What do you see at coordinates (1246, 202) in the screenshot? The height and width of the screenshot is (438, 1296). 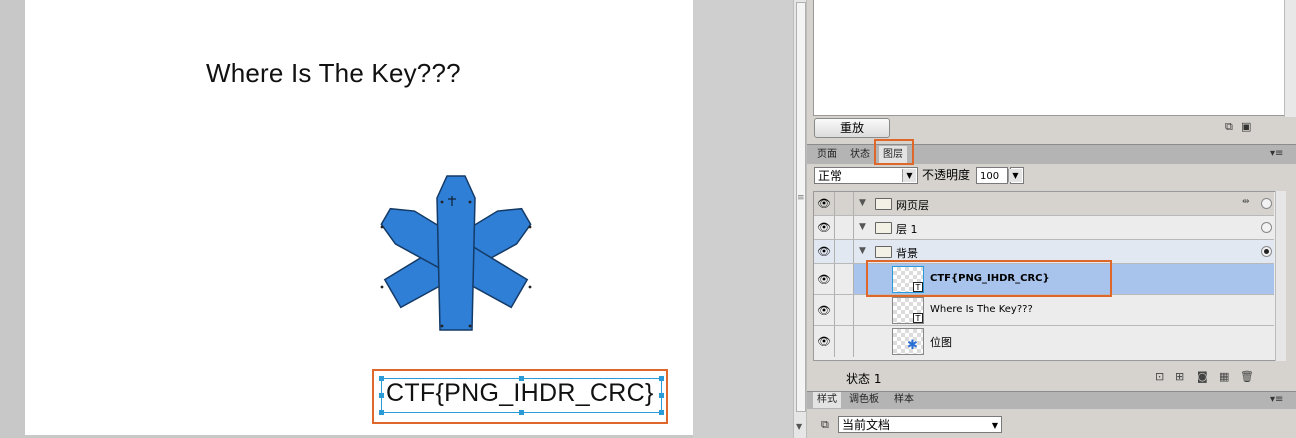 I see `move-handle-icon: ⇹` at bounding box center [1246, 202].